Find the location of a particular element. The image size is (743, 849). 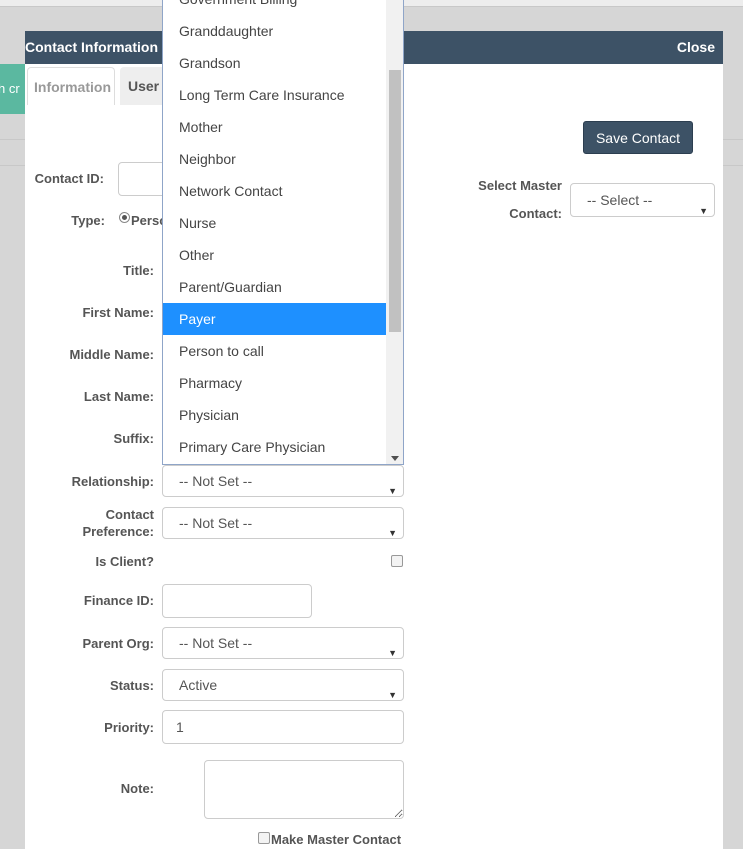

dropdown-option: Long Term Care Insurance is located at coordinates (274, 95).